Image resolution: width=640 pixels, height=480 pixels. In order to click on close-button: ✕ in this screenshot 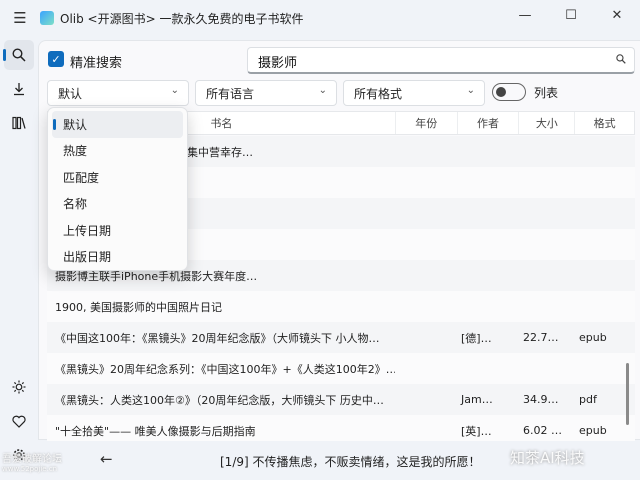, I will do `click(617, 15)`.